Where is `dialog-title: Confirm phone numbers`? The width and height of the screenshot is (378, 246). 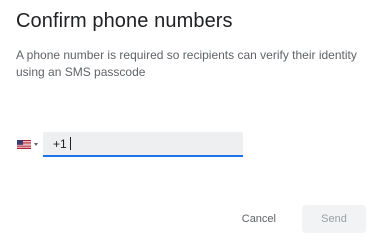
dialog-title: Confirm phone numbers is located at coordinates (124, 21).